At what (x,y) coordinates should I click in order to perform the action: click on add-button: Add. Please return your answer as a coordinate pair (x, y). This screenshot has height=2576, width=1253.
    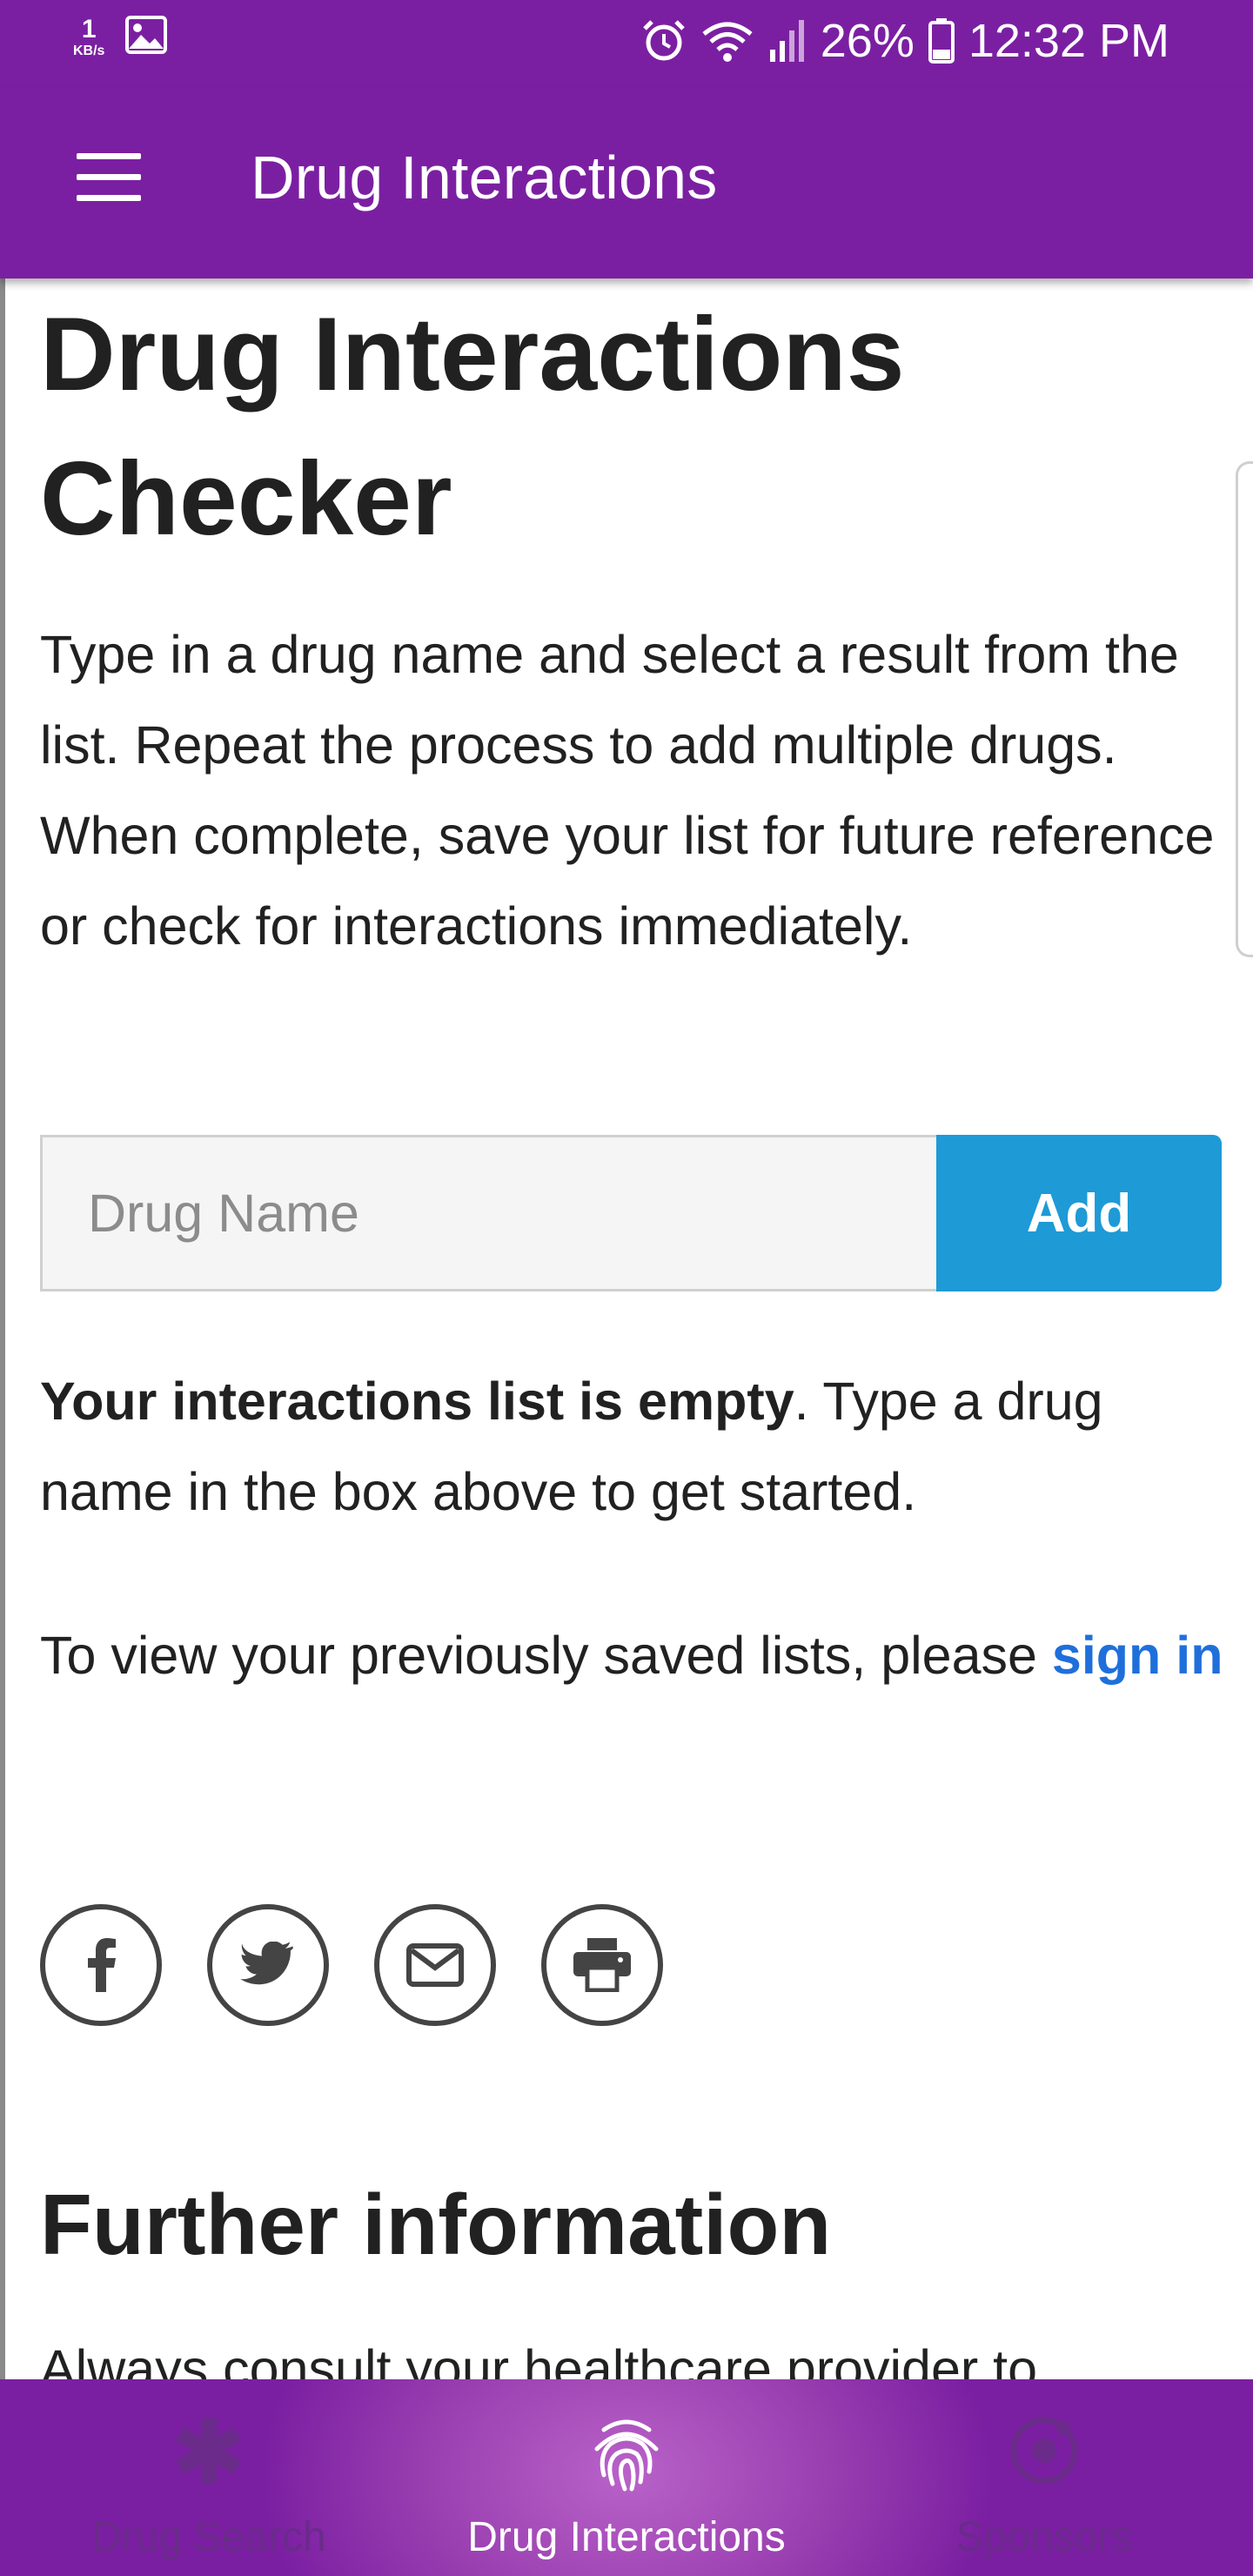
    Looking at the image, I should click on (1079, 1213).